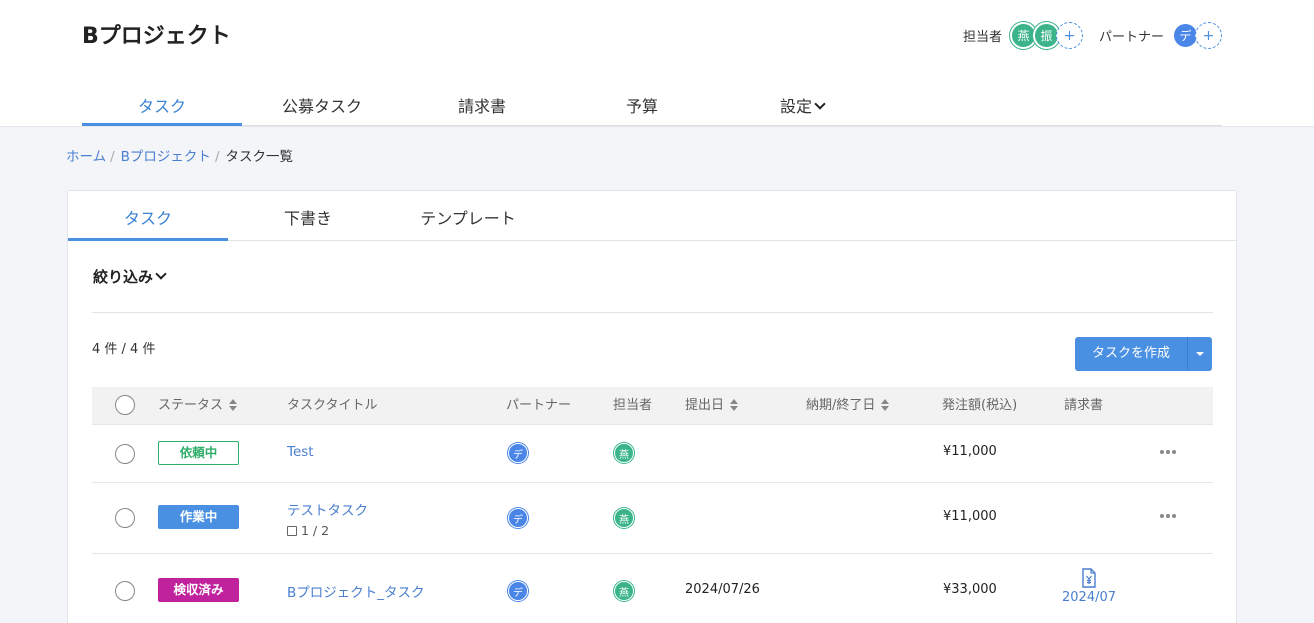 Image resolution: width=1314 pixels, height=623 pixels. Describe the element at coordinates (322, 103) in the screenshot. I see `tab-public-tasks: 公募タスク` at that location.